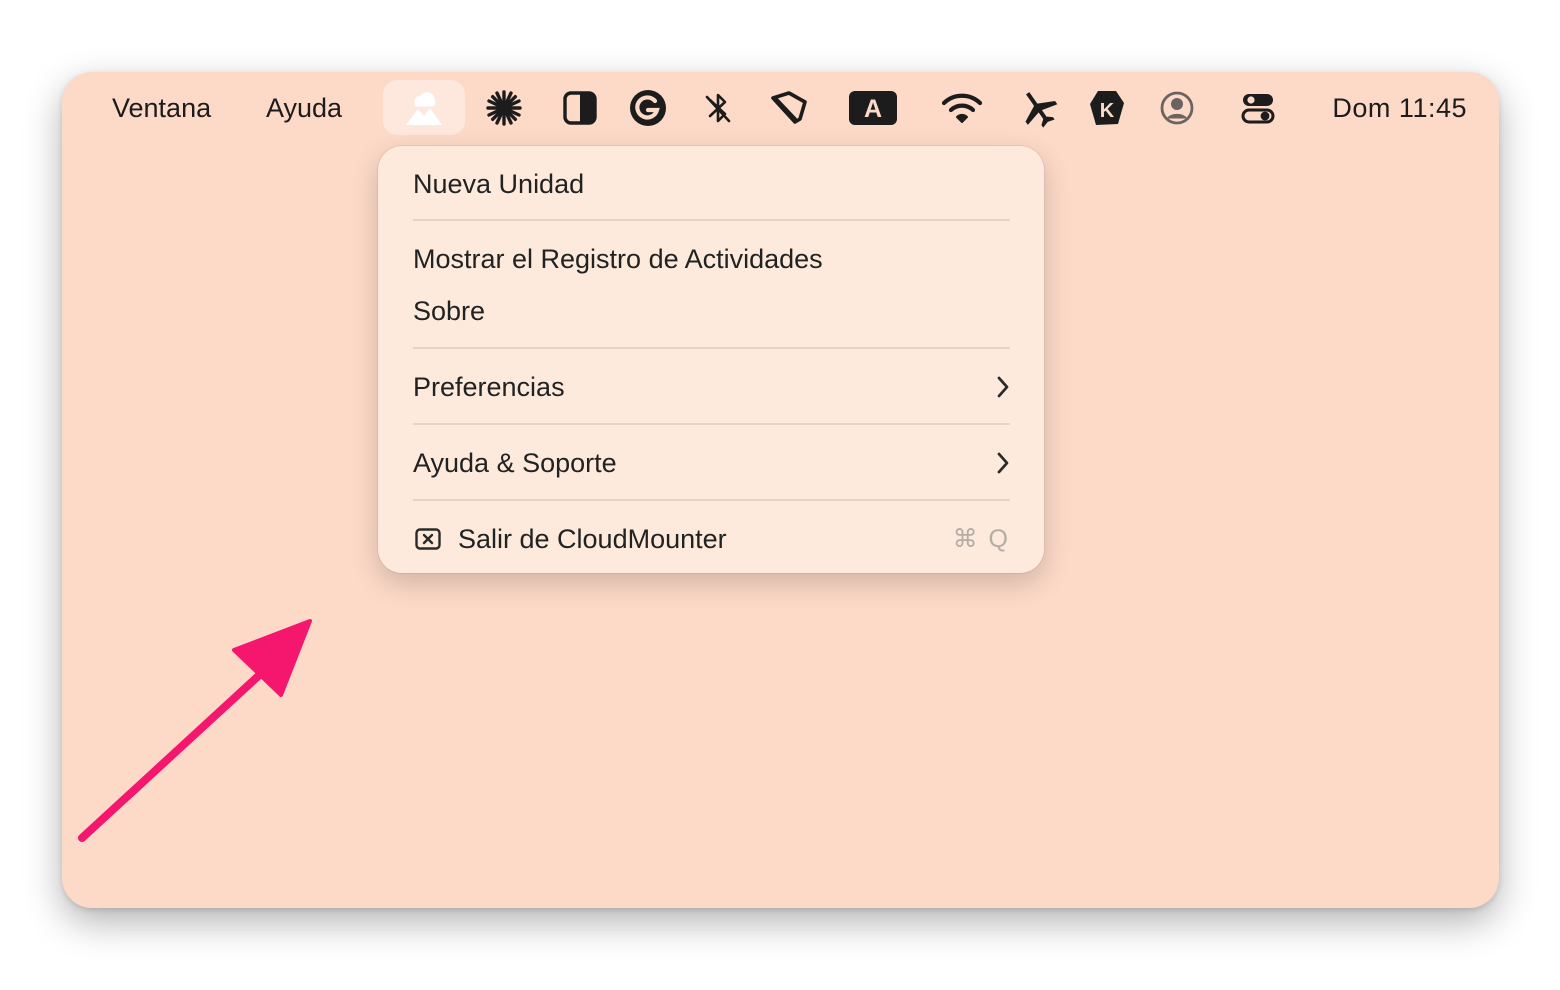 Image resolution: width=1560 pixels, height=990 pixels. What do you see at coordinates (1177, 108) in the screenshot?
I see `user-account-icon` at bounding box center [1177, 108].